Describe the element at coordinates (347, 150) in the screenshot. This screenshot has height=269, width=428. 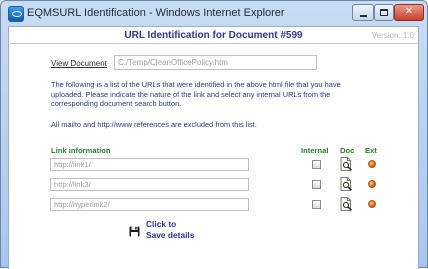
I see `column-header-doc: Doc` at that location.